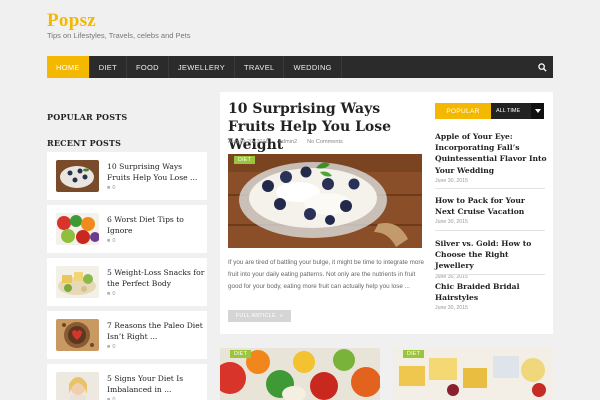  I want to click on tab-popular: POPULAR, so click(463, 111).